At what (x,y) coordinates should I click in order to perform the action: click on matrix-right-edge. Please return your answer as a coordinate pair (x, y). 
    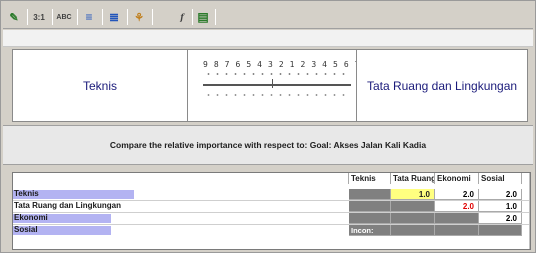
    Looking at the image, I should click on (529, 211).